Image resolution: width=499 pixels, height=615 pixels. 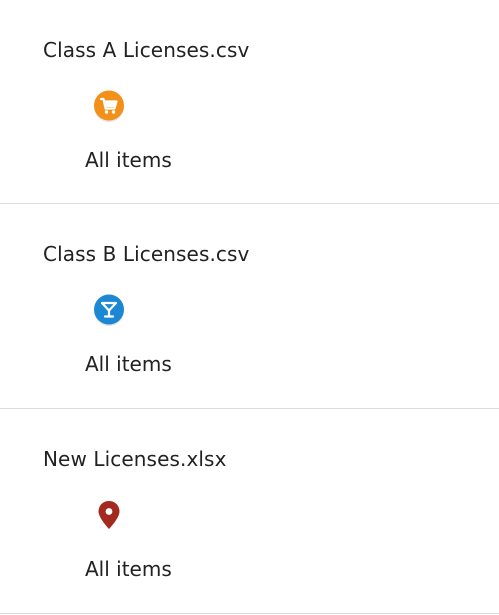 I want to click on cocktail-glass-icon, so click(x=109, y=310).